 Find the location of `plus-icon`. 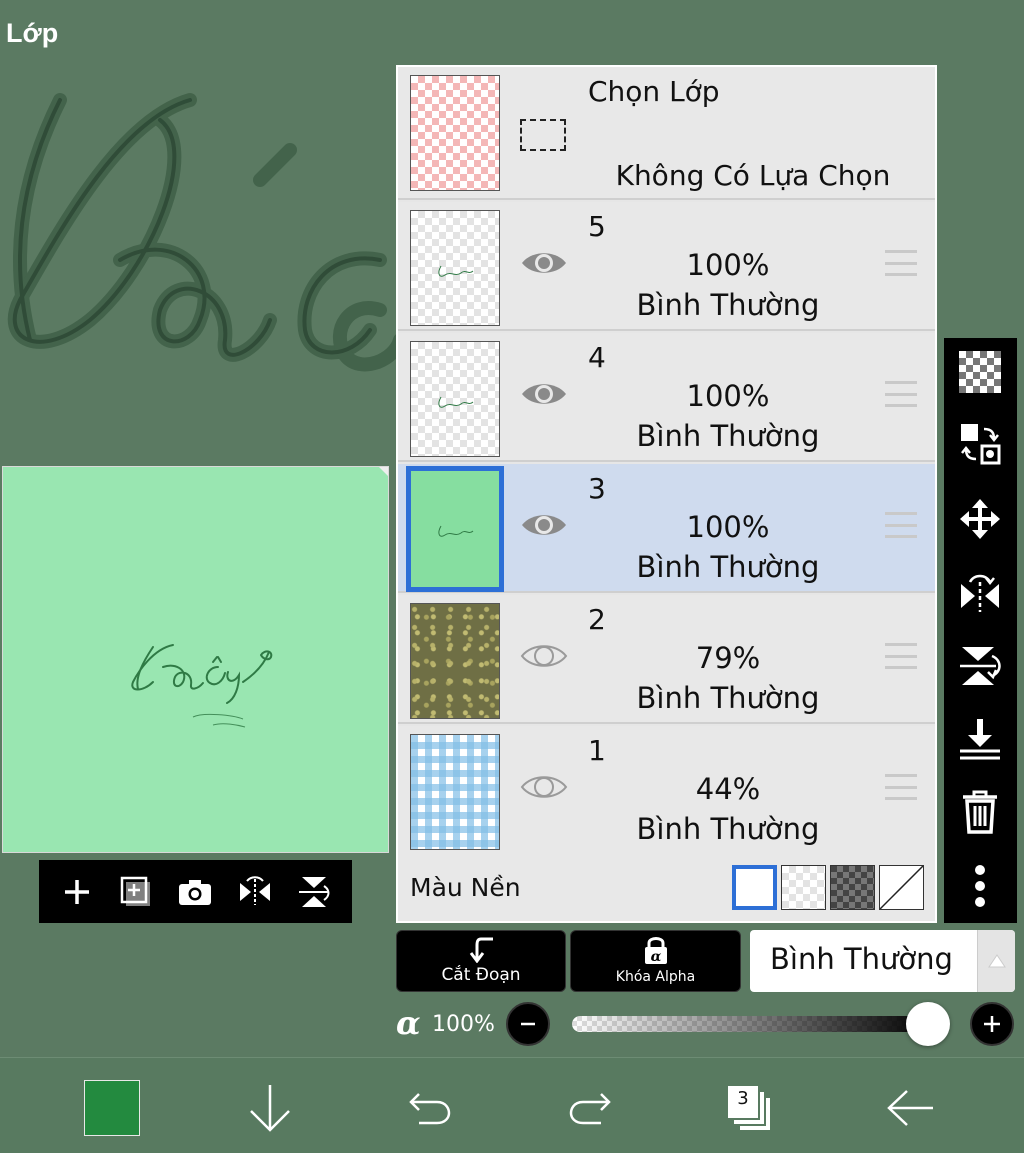

plus-icon is located at coordinates (992, 1024).